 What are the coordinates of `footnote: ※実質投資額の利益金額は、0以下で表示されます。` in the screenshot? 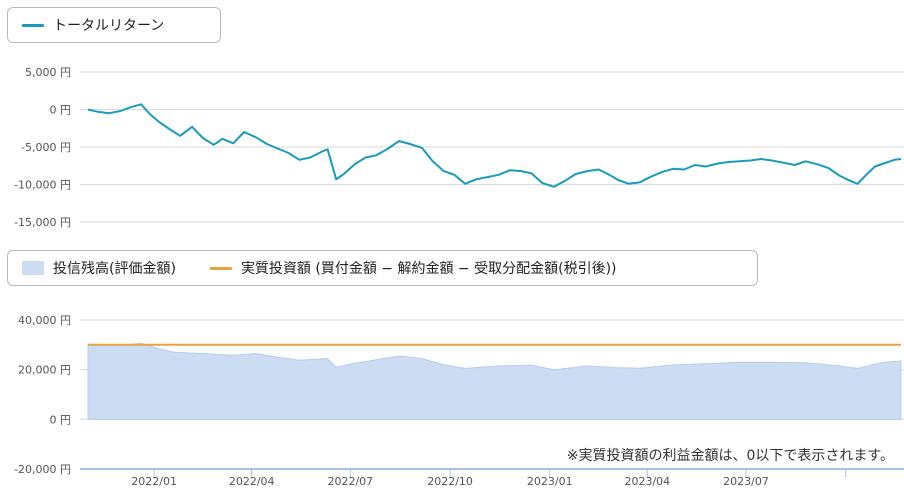 It's located at (730, 456).